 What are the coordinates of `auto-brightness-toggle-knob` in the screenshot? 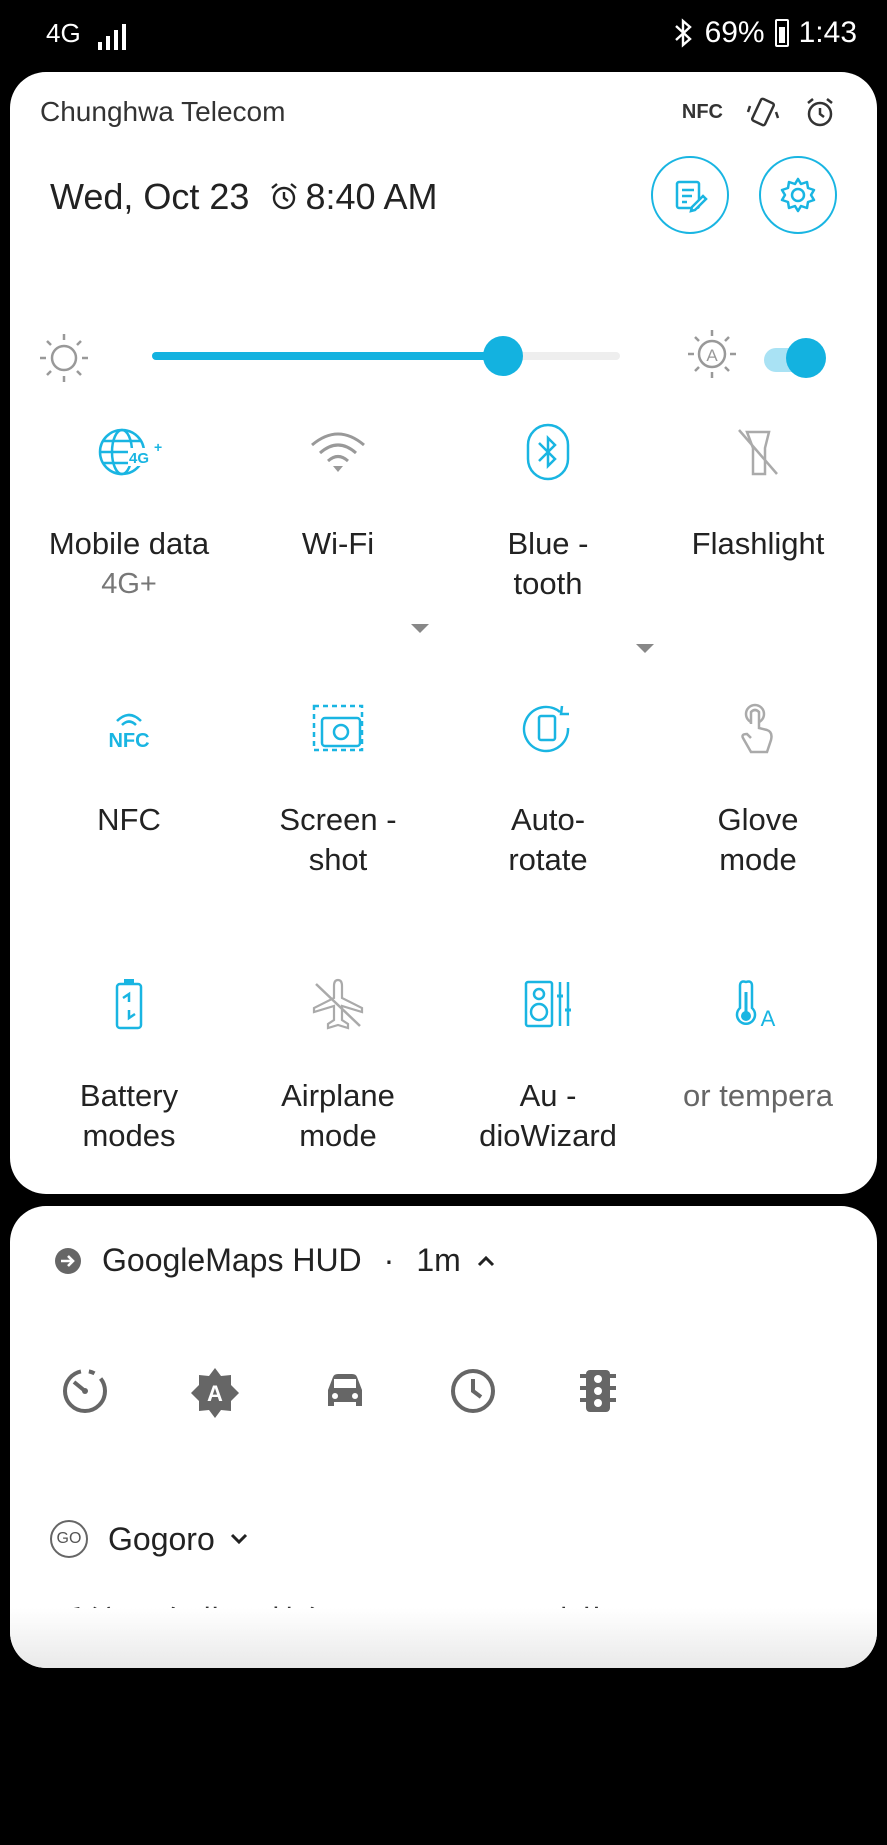 It's located at (806, 358).